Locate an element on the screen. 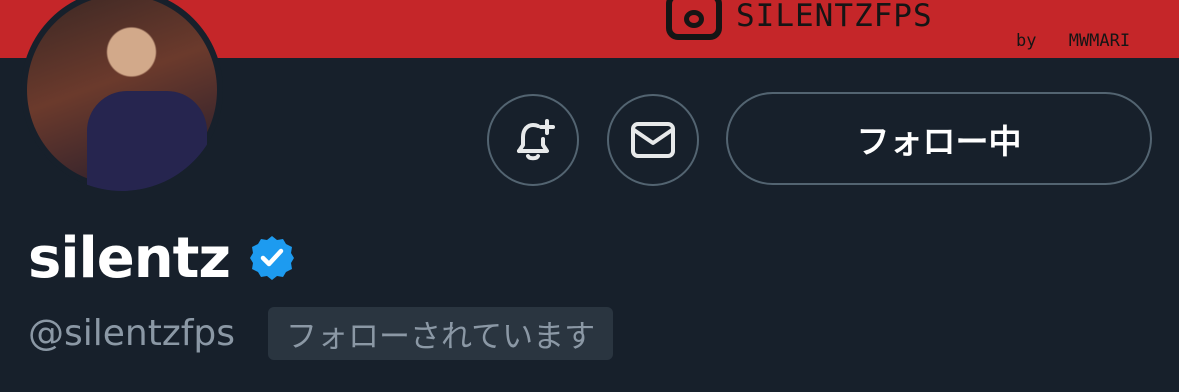  user-handle: @silentzfps is located at coordinates (132, 333).